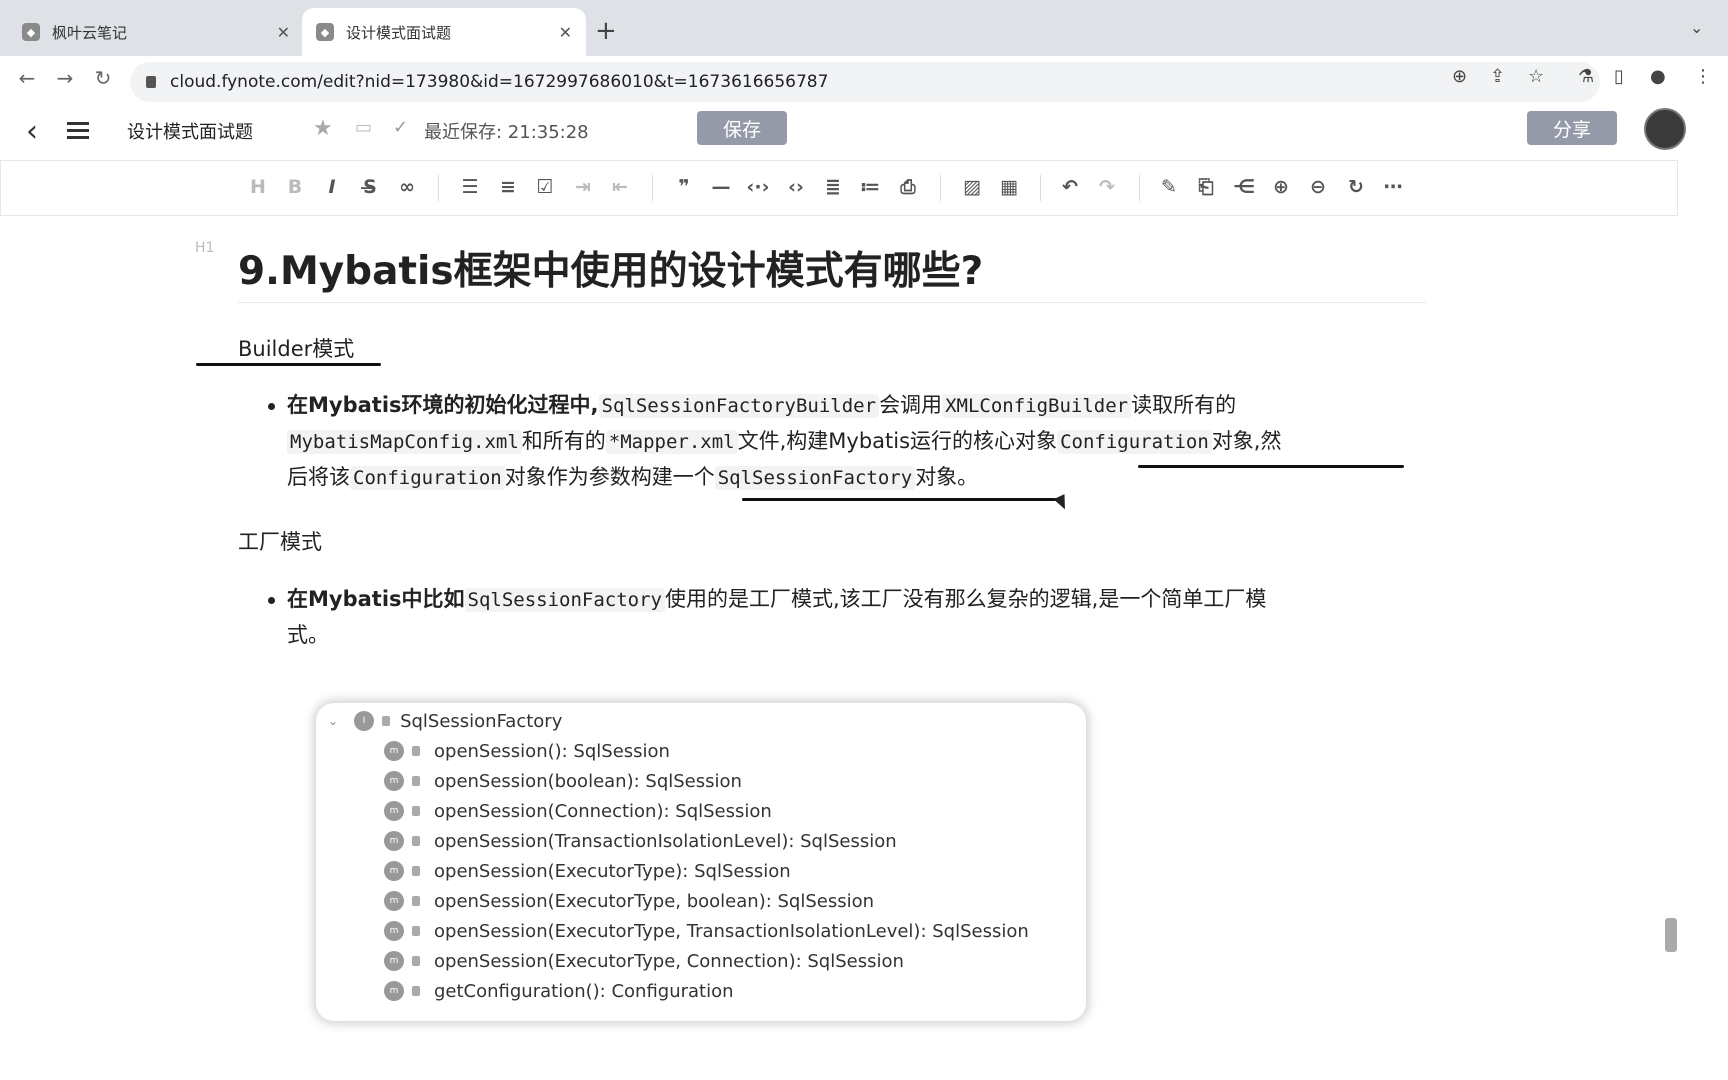  I want to click on fynote-favicon-icon: ◆, so click(31, 32).